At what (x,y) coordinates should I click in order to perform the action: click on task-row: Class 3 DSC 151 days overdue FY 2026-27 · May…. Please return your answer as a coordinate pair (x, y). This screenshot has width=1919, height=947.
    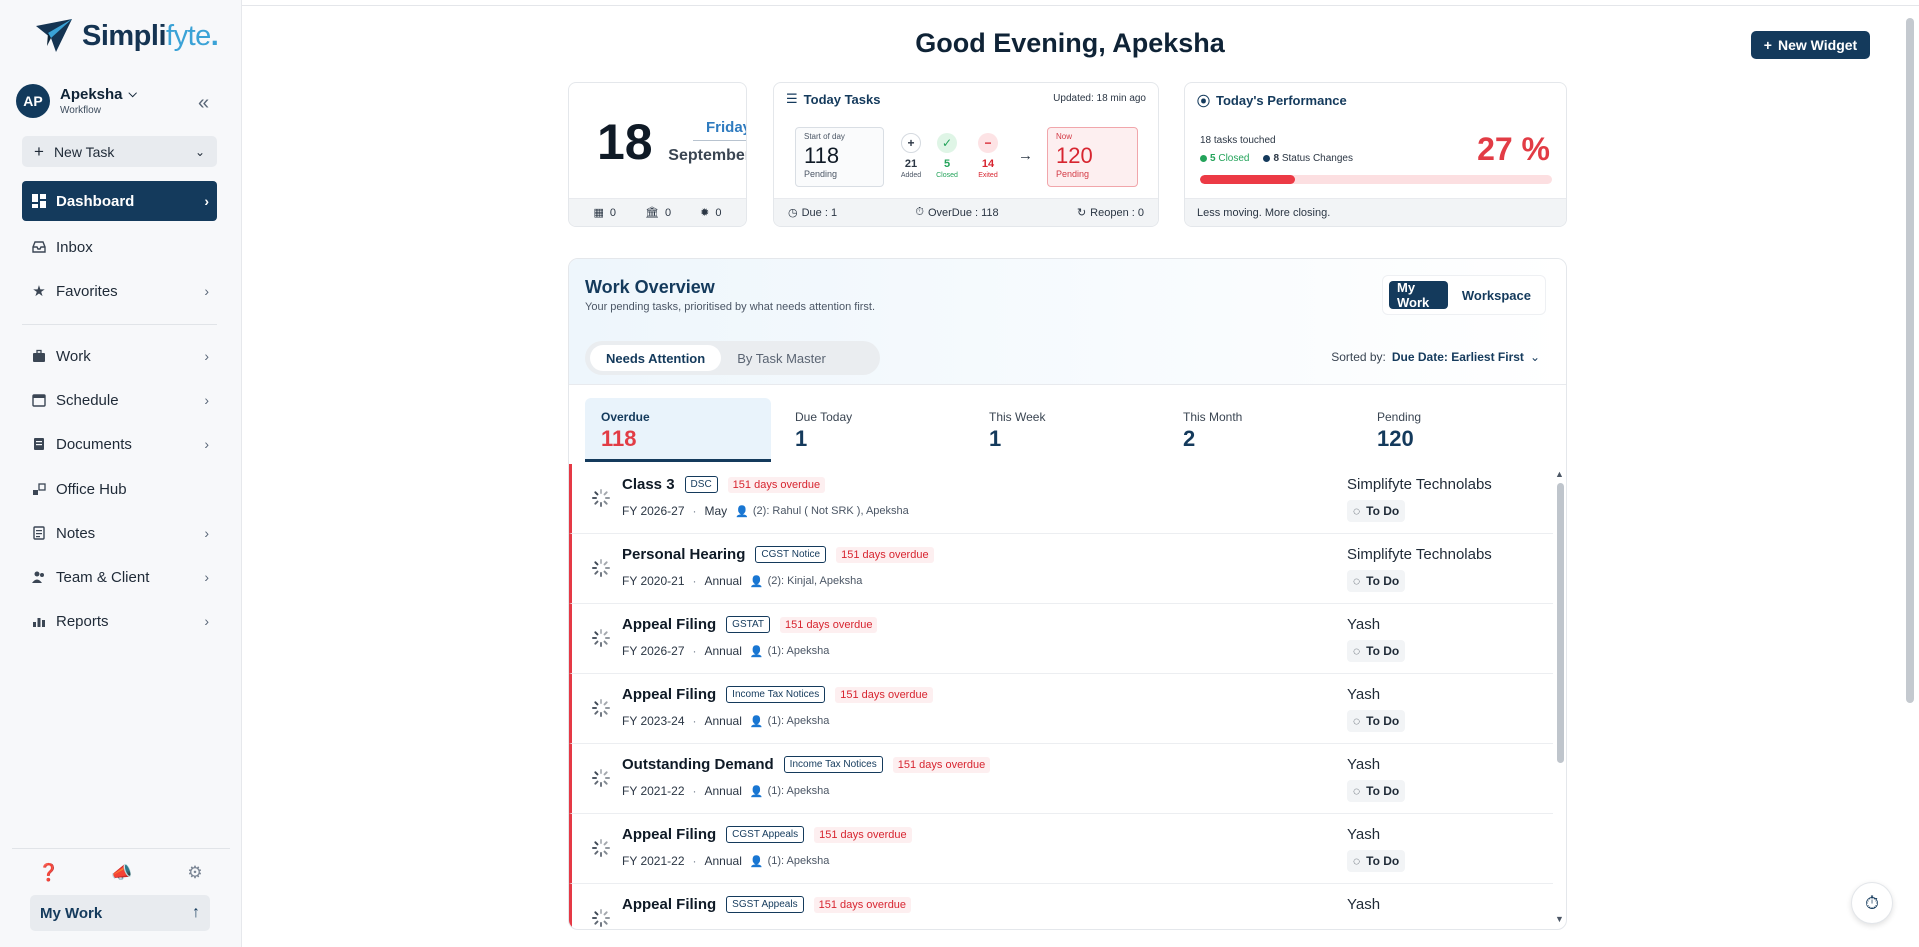
    Looking at the image, I should click on (1061, 499).